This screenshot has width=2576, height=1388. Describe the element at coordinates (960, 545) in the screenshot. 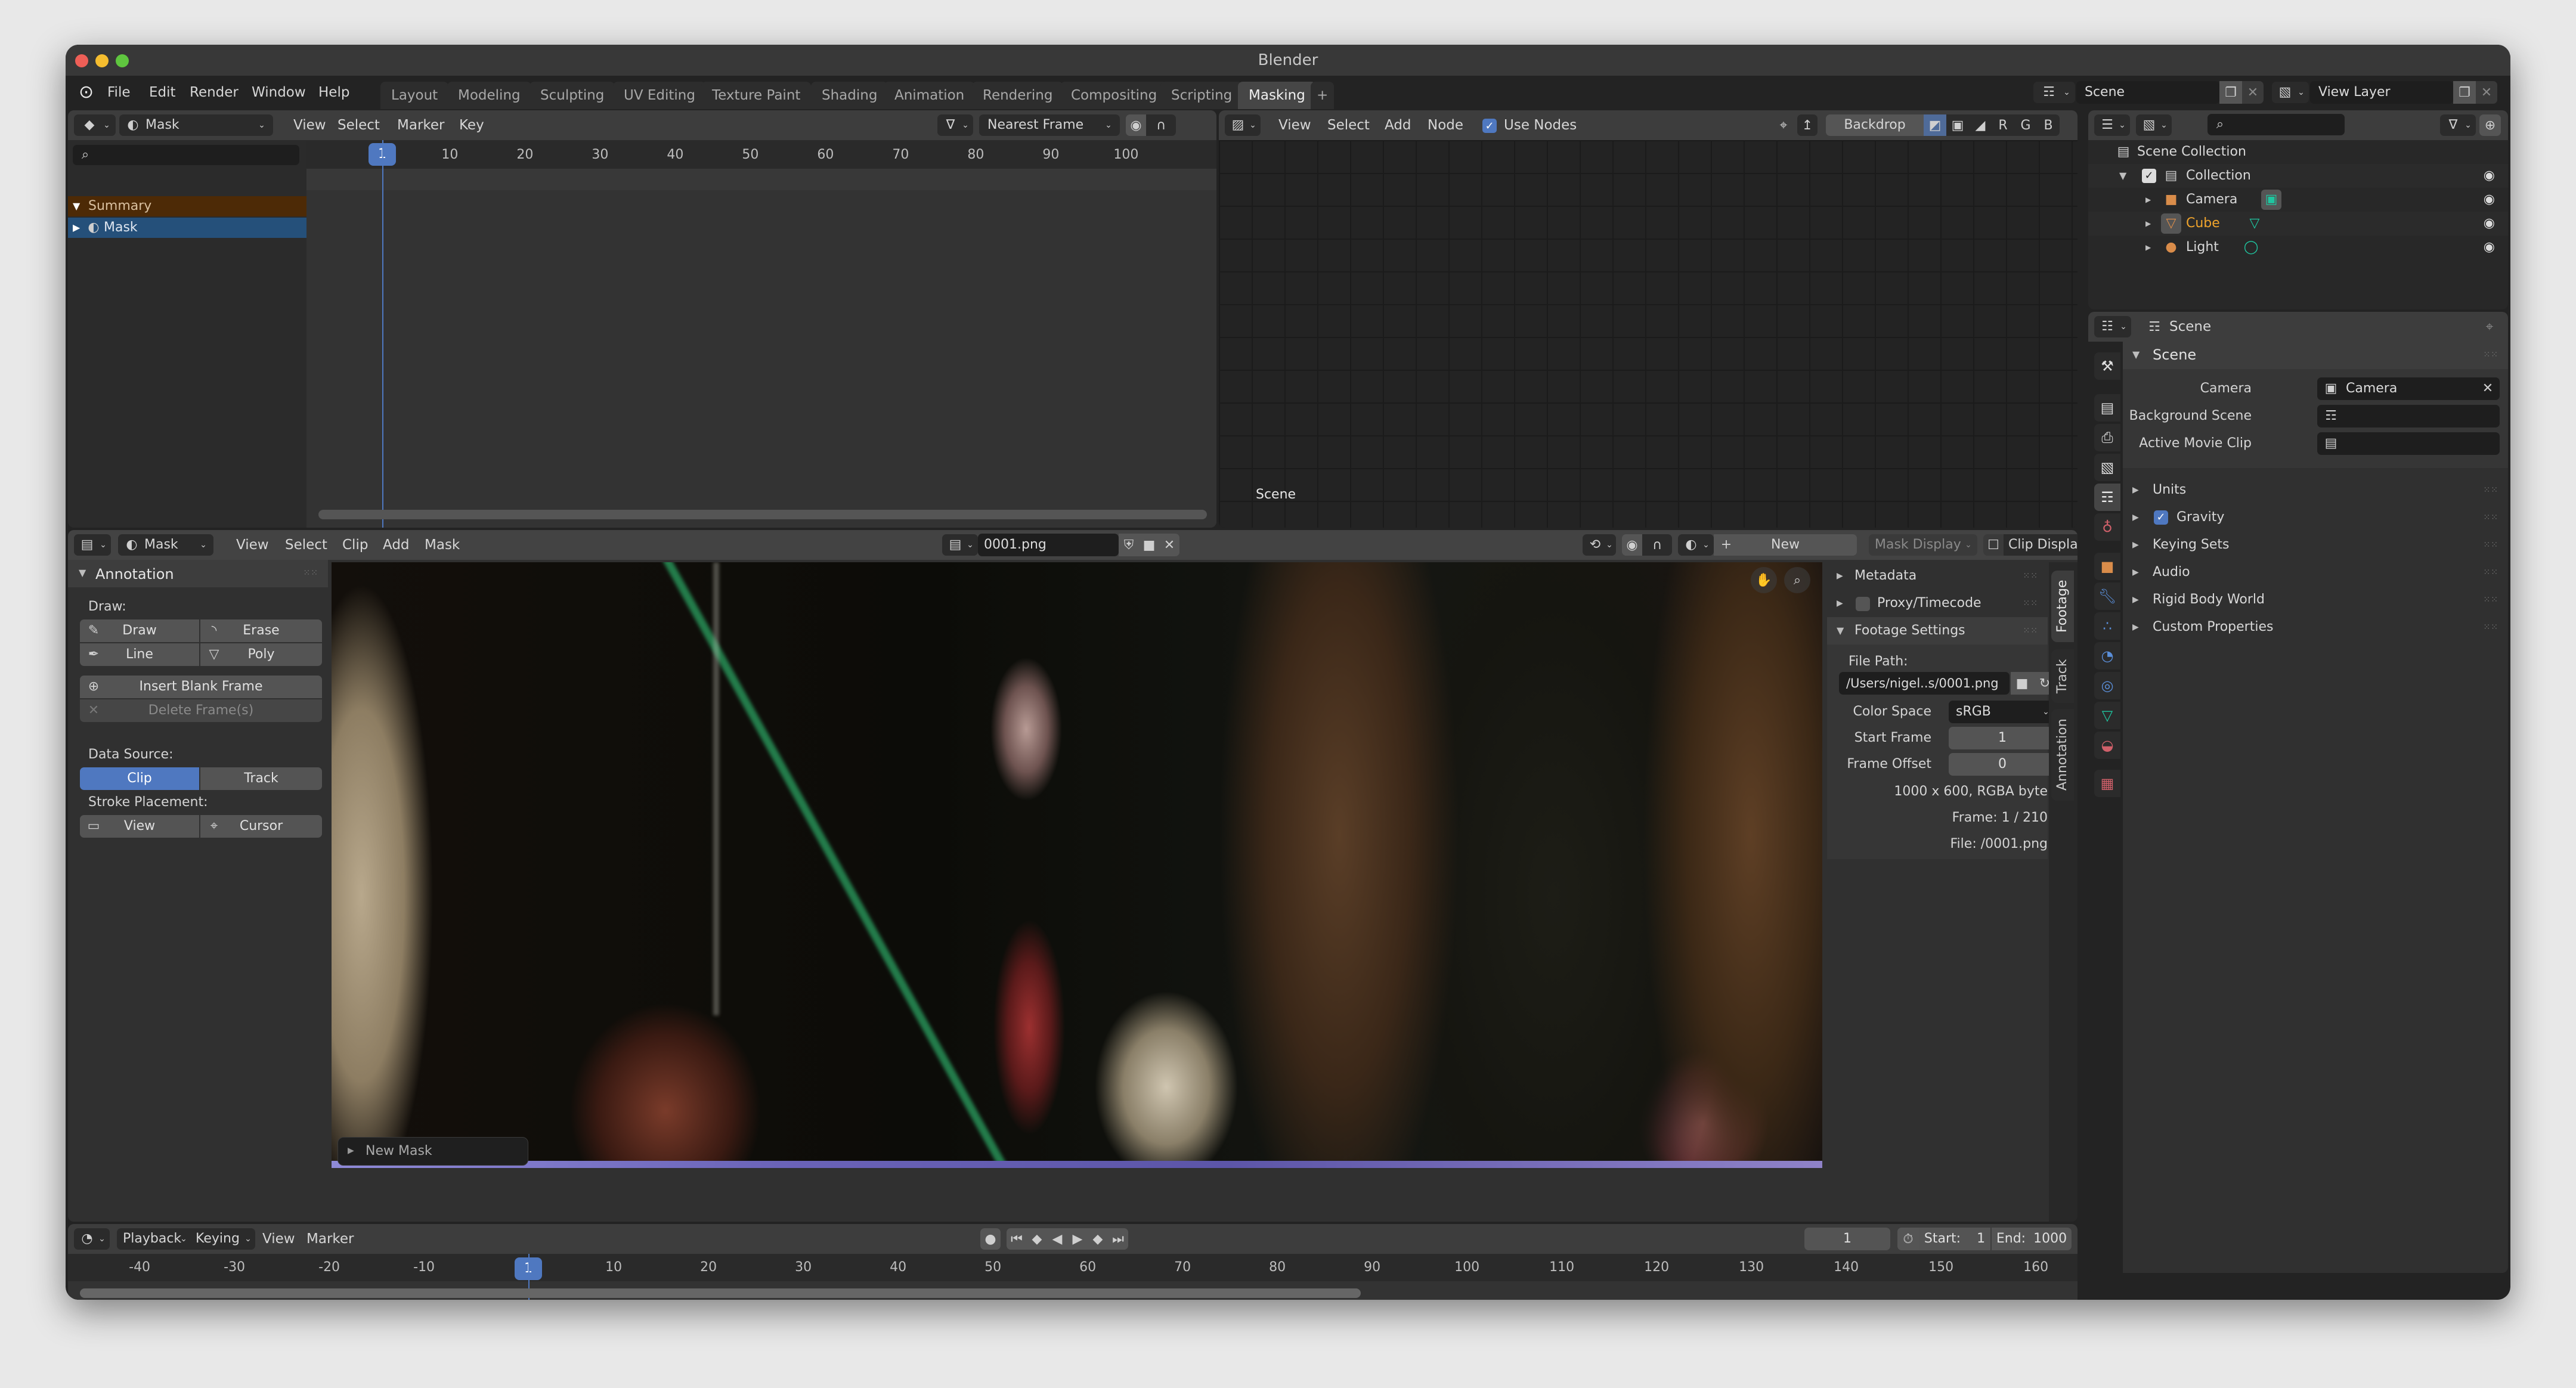

I see `clip-browse-button: ▤ ⌄` at that location.